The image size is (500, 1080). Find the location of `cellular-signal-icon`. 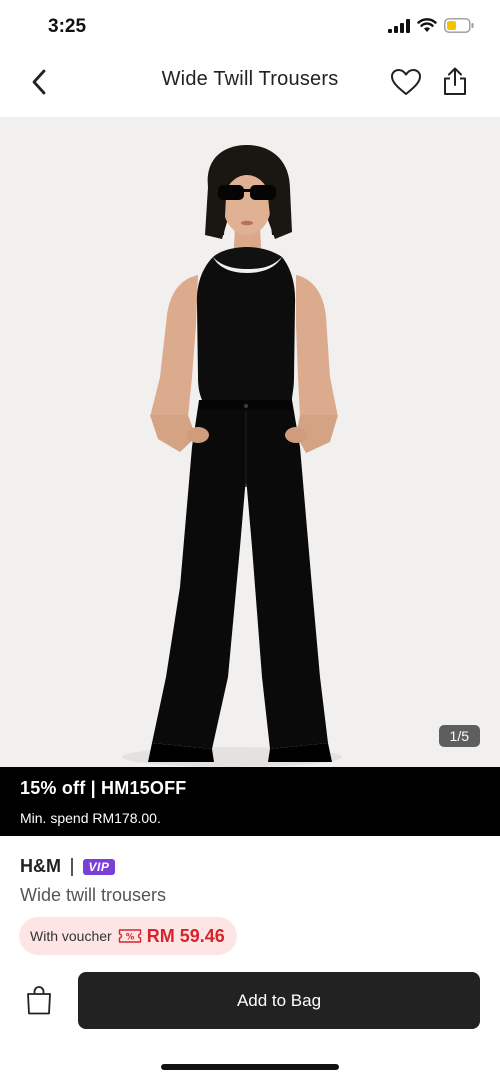

cellular-signal-icon is located at coordinates (399, 25).